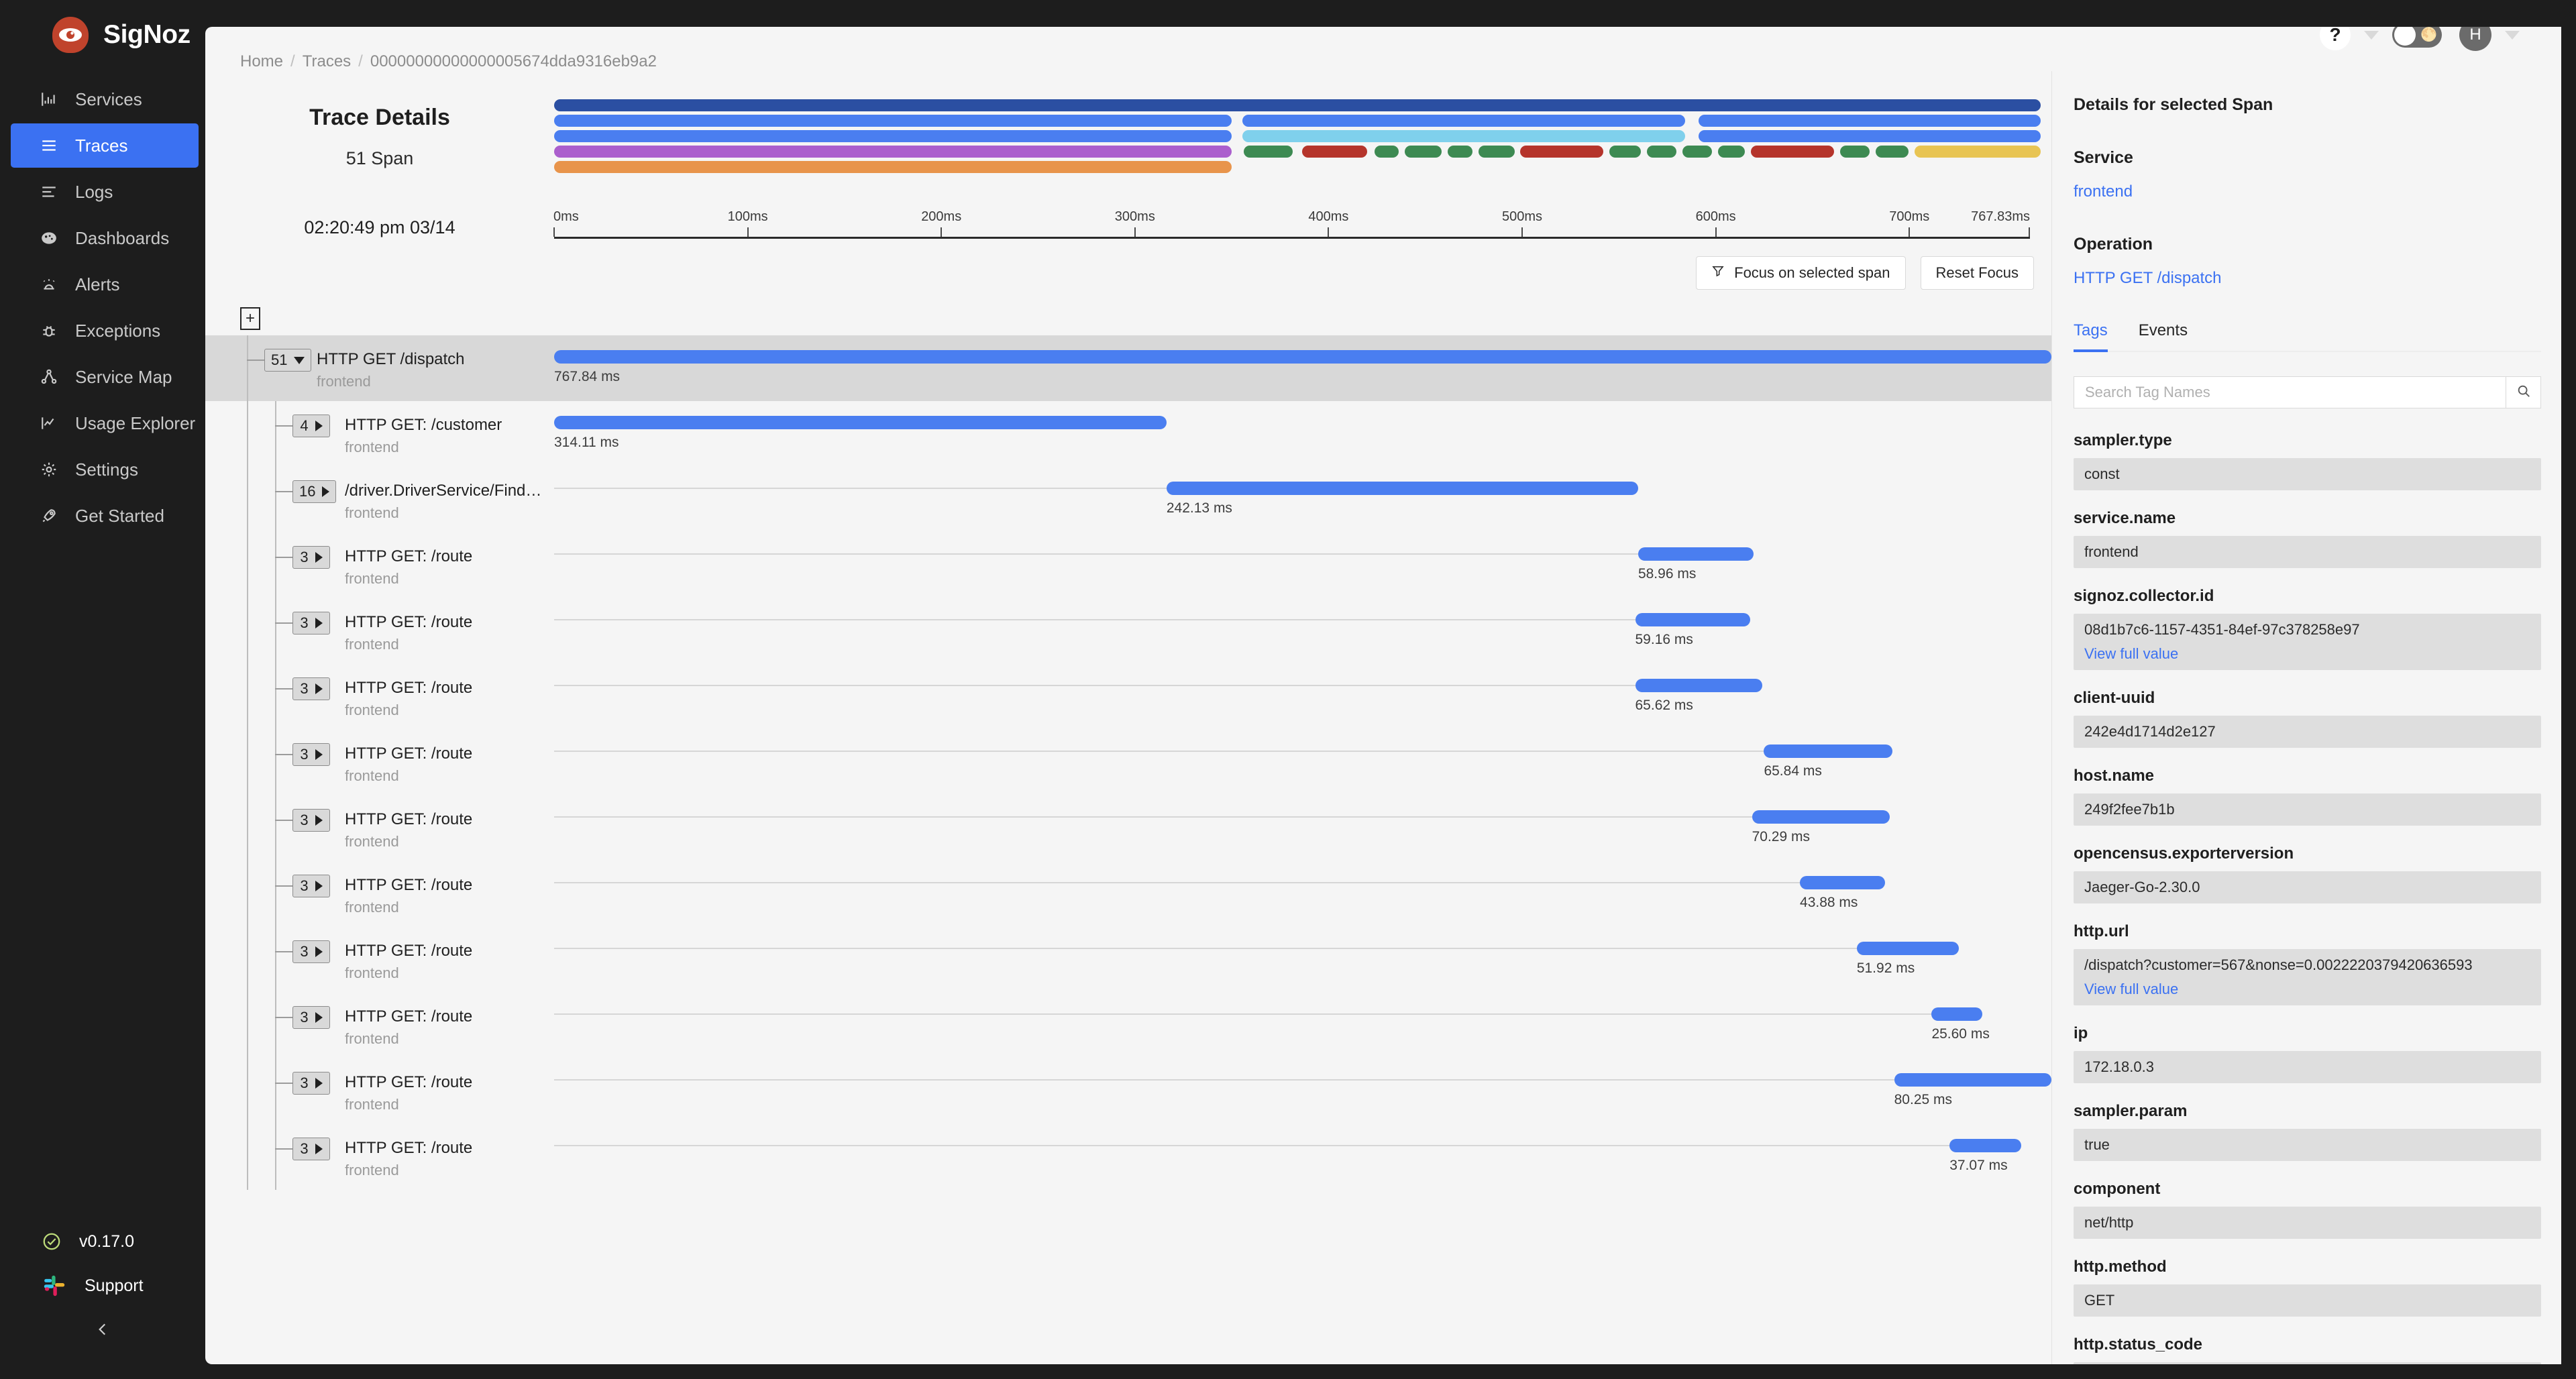  I want to click on span-expand-chip: 4, so click(311, 426).